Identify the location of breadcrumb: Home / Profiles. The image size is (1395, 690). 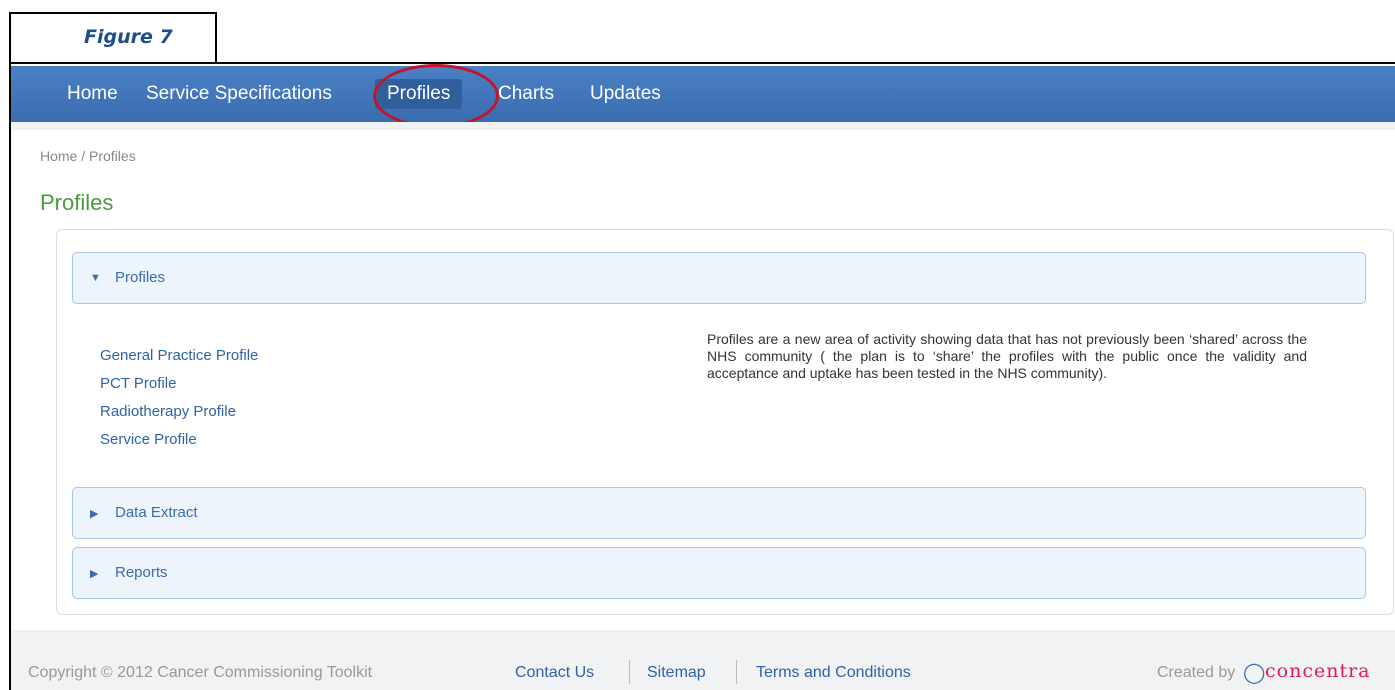
(88, 156).